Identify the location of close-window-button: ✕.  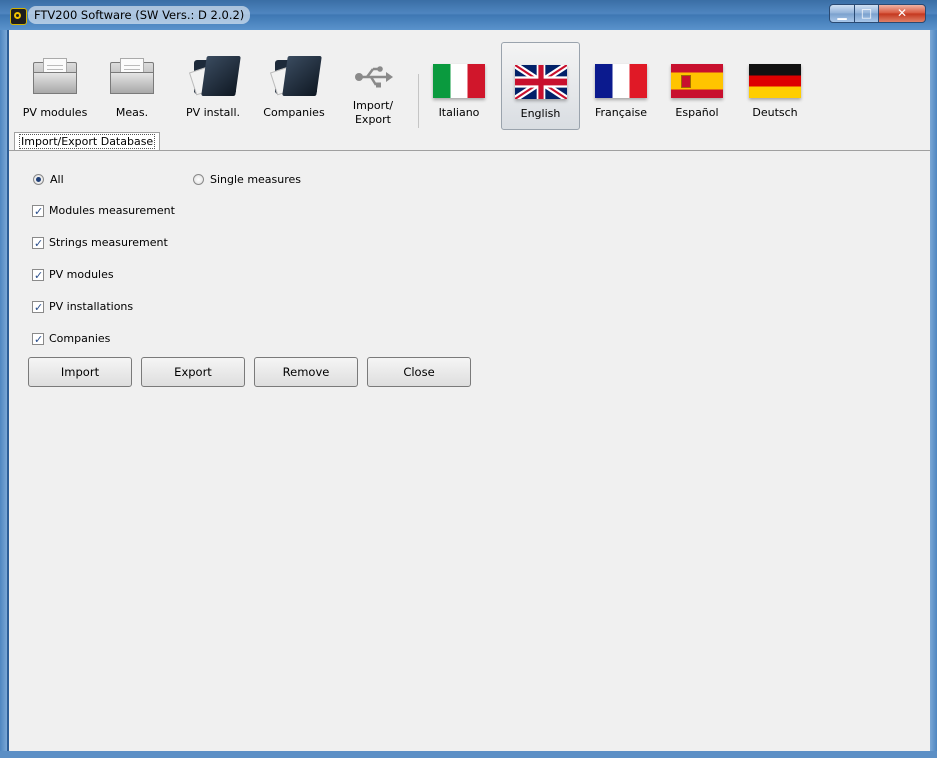
(902, 13).